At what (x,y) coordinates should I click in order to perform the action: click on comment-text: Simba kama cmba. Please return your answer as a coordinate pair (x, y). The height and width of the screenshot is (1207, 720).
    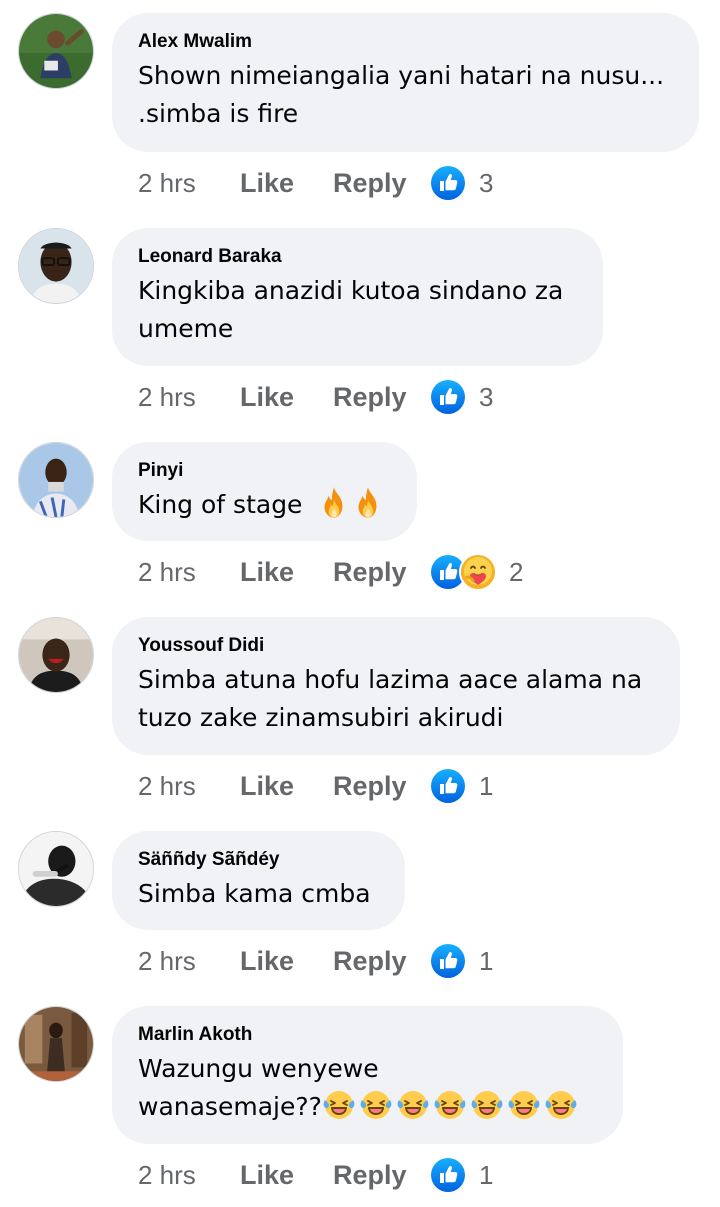
    Looking at the image, I should click on (258, 894).